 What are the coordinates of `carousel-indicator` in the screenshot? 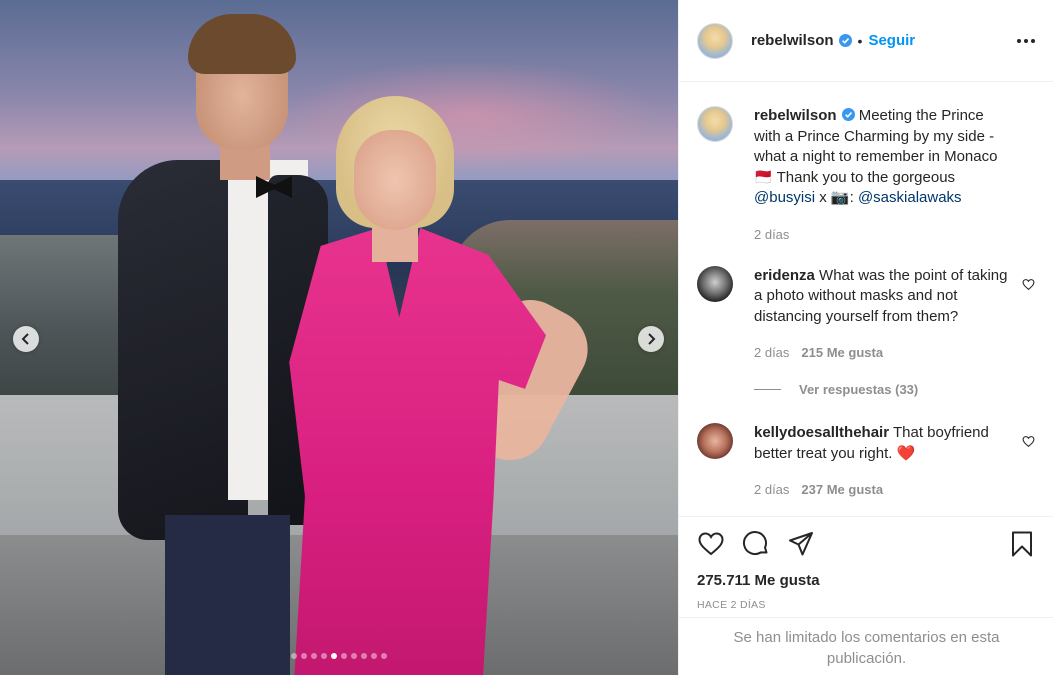 It's located at (339, 656).